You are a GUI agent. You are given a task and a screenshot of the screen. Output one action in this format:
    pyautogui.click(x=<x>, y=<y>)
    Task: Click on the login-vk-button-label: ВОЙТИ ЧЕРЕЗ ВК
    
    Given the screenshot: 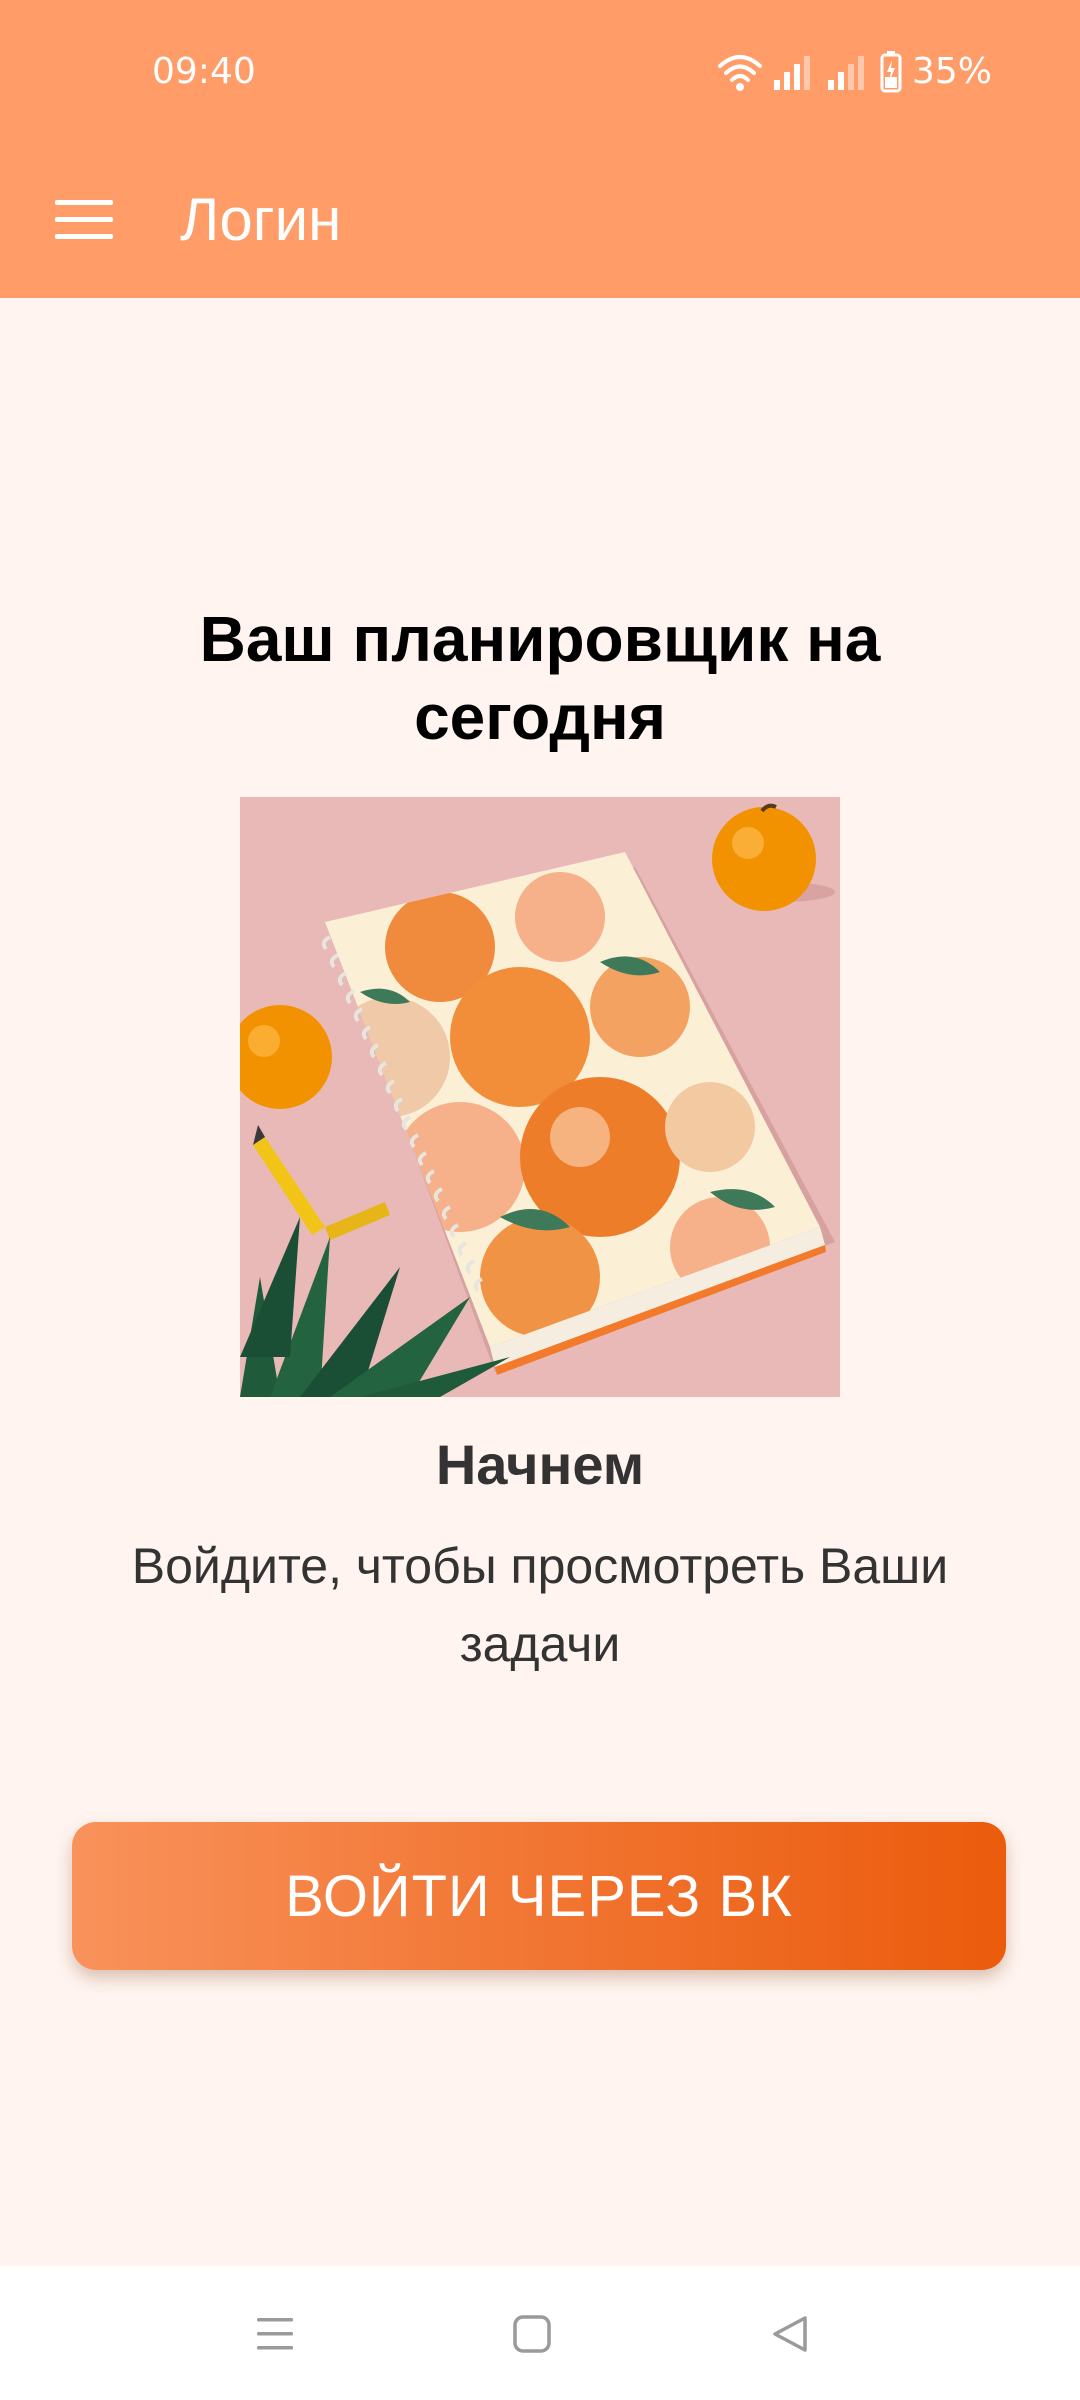 What is the action you would take?
    pyautogui.click(x=539, y=1896)
    